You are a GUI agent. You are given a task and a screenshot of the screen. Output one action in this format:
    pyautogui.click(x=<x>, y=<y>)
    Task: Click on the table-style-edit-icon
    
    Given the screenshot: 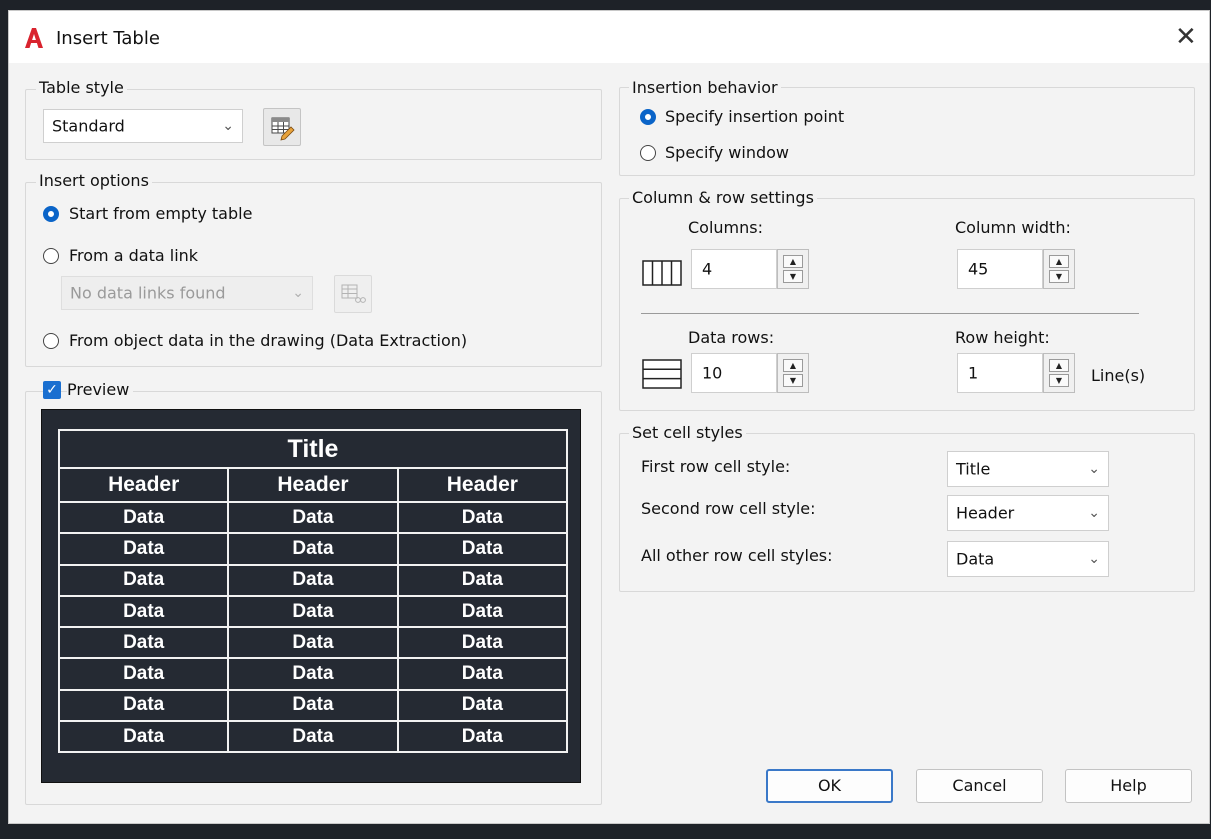 What is the action you would take?
    pyautogui.click(x=283, y=129)
    